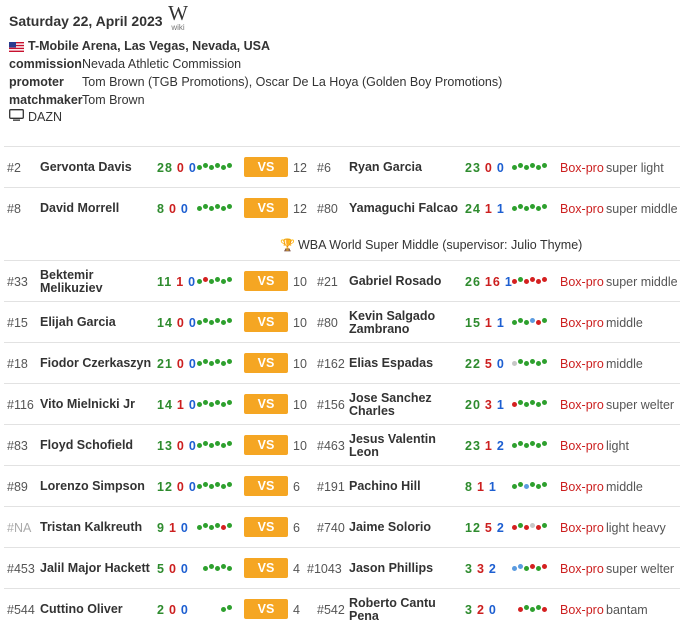 The width and height of the screenshot is (680, 630). What do you see at coordinates (165, 404) in the screenshot?
I see `fighter1-wins: 14` at bounding box center [165, 404].